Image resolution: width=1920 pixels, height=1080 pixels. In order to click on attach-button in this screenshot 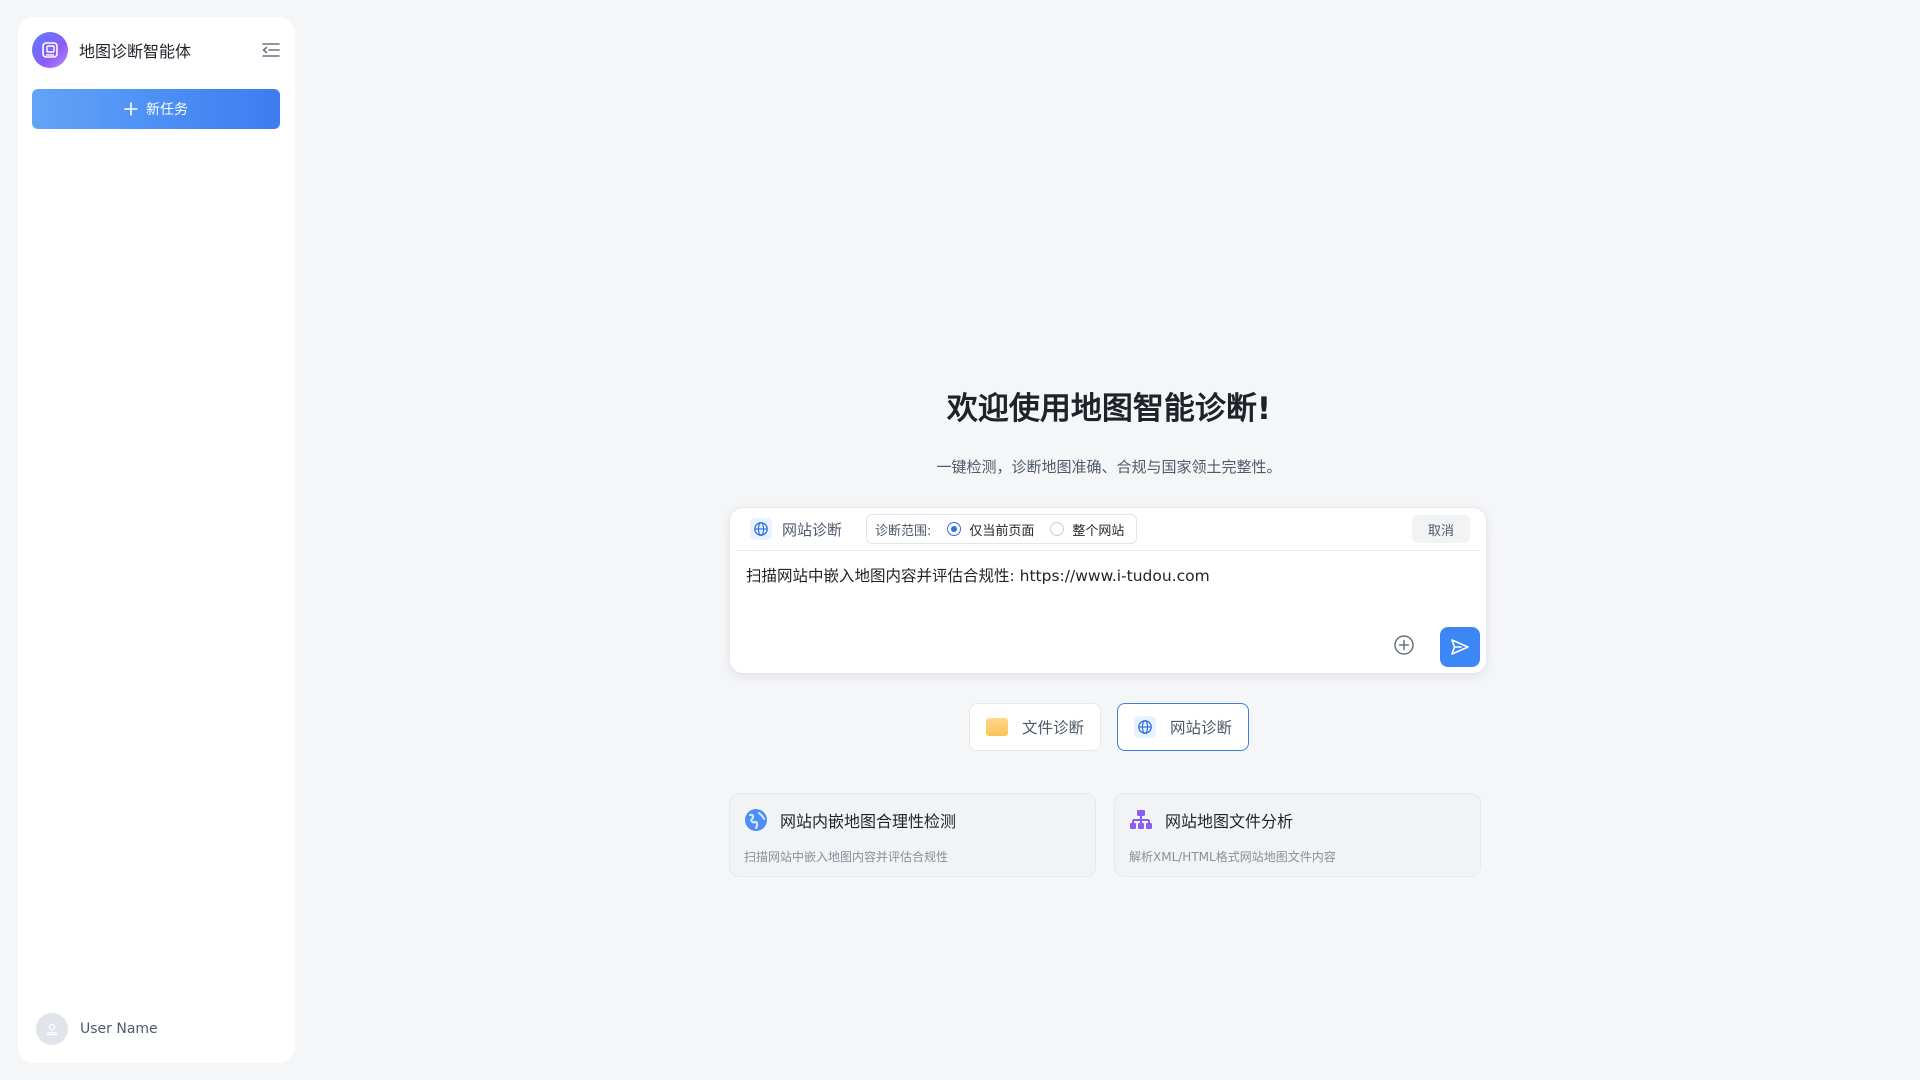, I will do `click(1404, 645)`.